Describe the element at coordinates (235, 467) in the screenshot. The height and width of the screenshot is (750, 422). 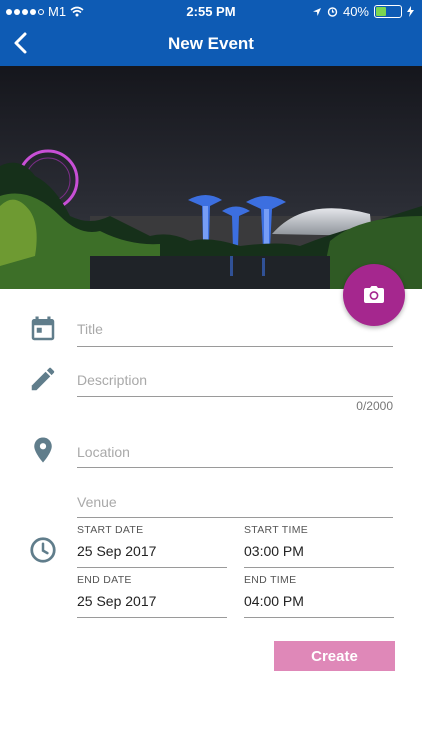
I see `location-underline` at that location.